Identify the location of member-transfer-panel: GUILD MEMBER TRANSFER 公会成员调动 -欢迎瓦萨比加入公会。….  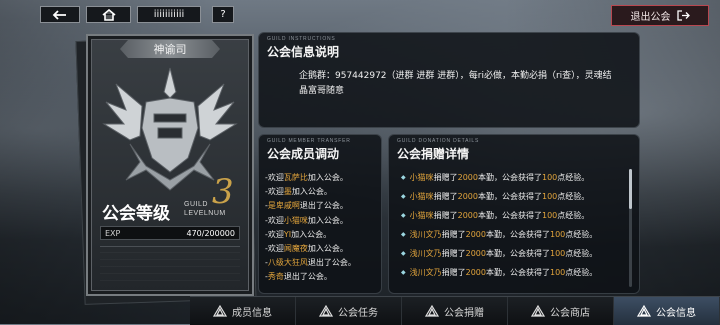
(320, 214).